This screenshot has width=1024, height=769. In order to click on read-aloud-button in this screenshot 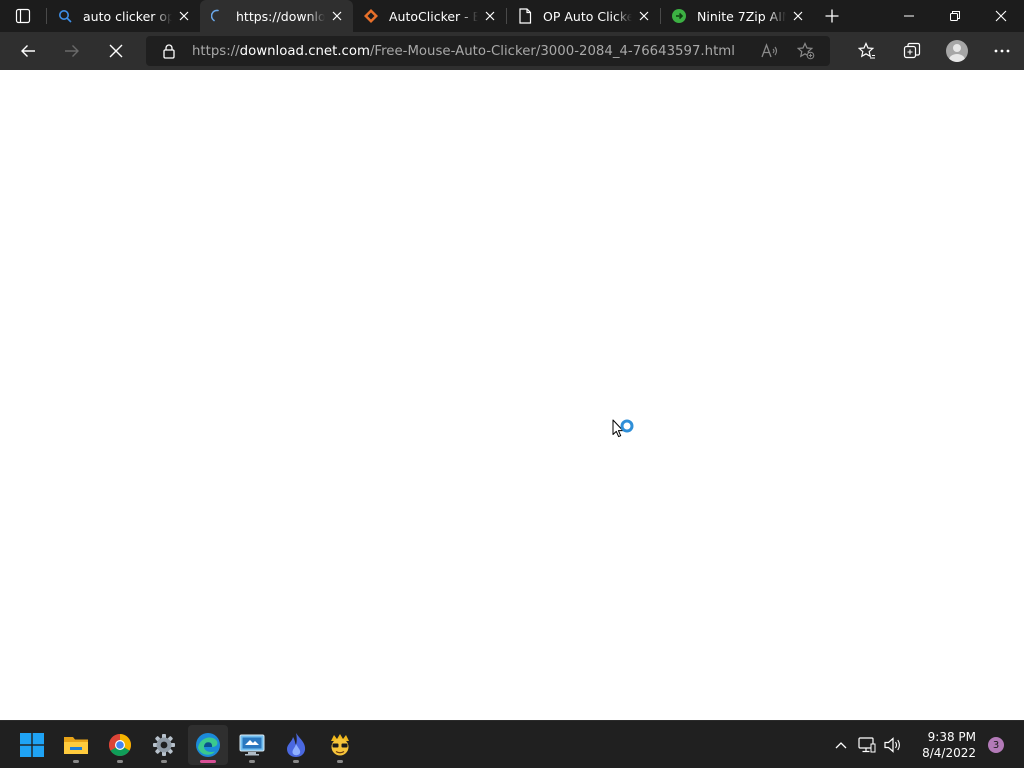, I will do `click(770, 51)`.